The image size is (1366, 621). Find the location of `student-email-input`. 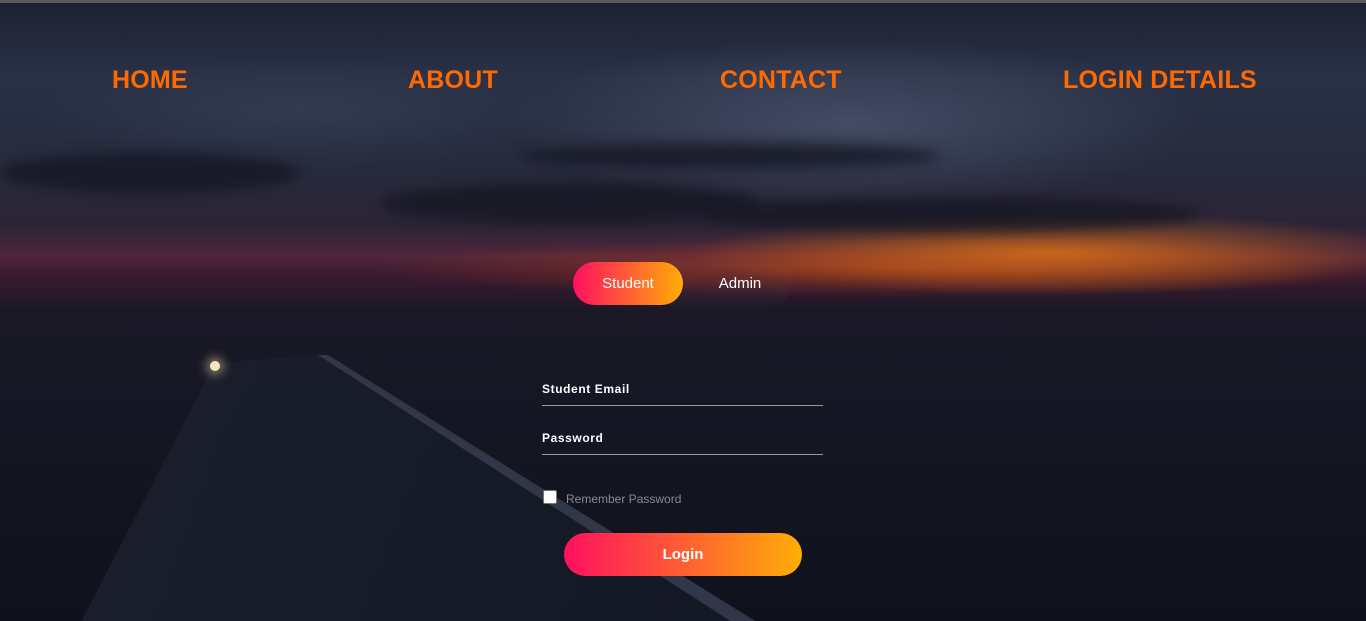

student-email-input is located at coordinates (682, 389).